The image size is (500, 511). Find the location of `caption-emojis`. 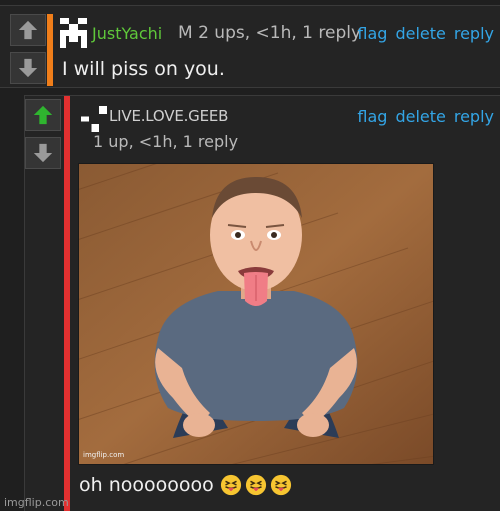

caption-emojis is located at coordinates (256, 485).